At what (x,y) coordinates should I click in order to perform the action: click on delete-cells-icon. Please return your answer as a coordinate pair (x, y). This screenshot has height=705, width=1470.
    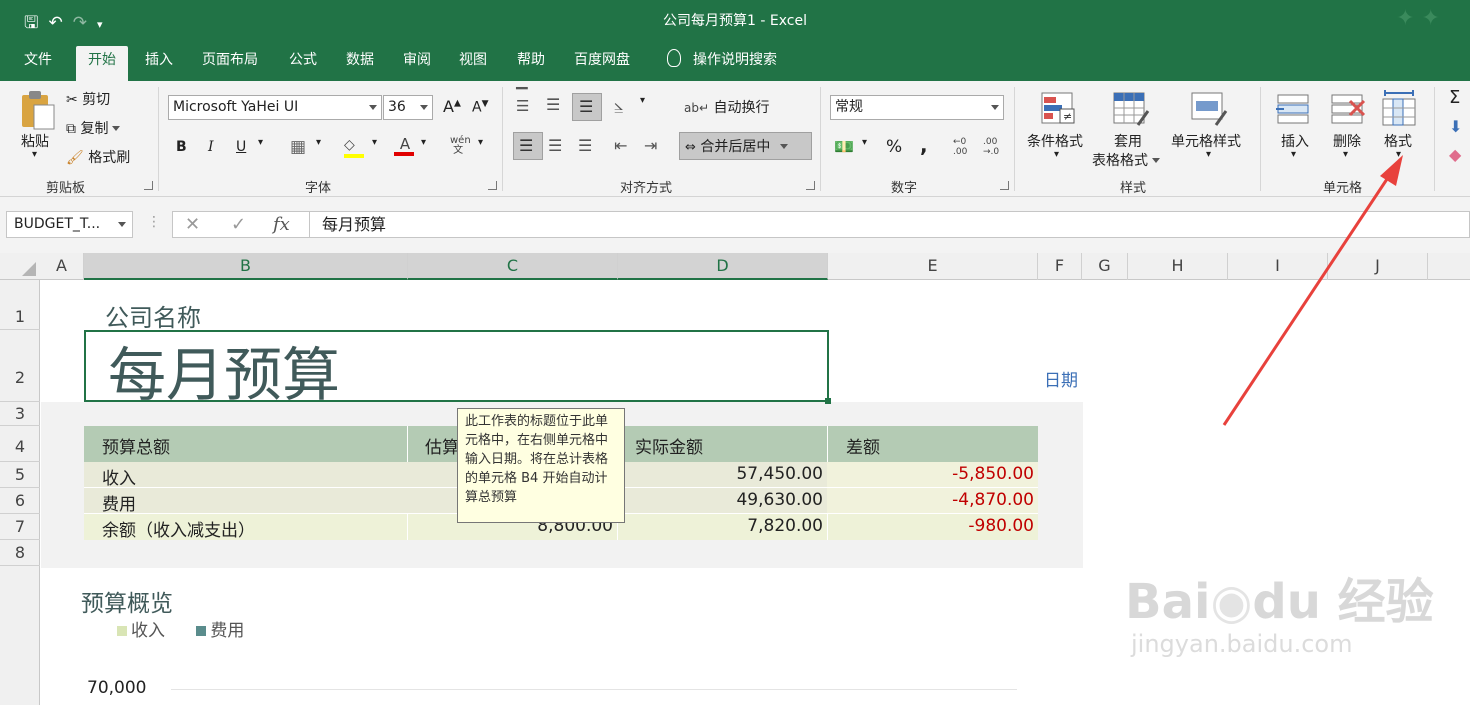
    Looking at the image, I should click on (1348, 109).